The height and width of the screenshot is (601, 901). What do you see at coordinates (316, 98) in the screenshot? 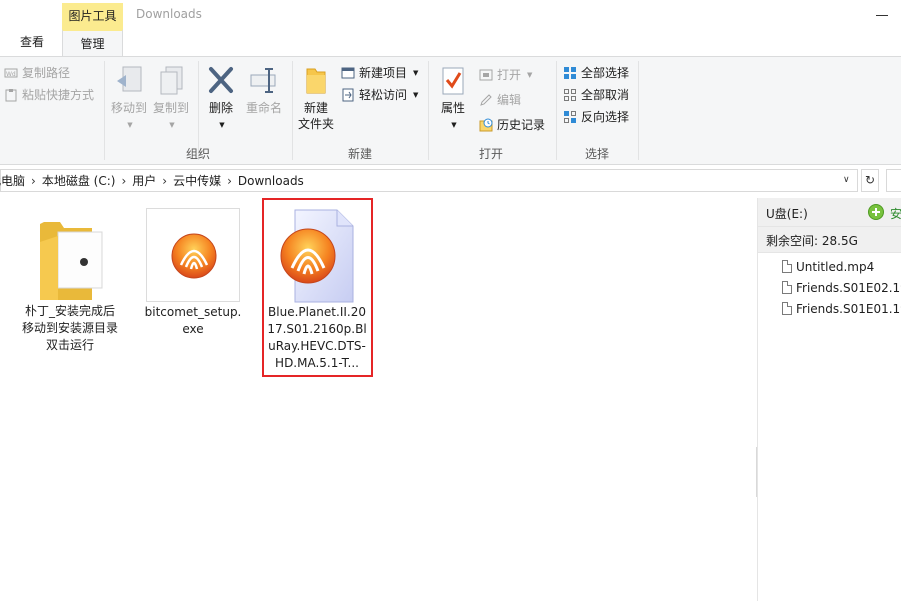
I see `new-folder-button: 新建 文件夹` at bounding box center [316, 98].